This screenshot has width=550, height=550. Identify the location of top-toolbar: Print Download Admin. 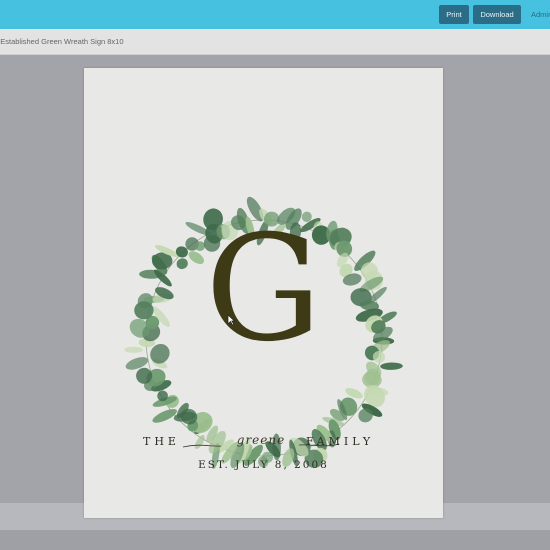
(275, 14).